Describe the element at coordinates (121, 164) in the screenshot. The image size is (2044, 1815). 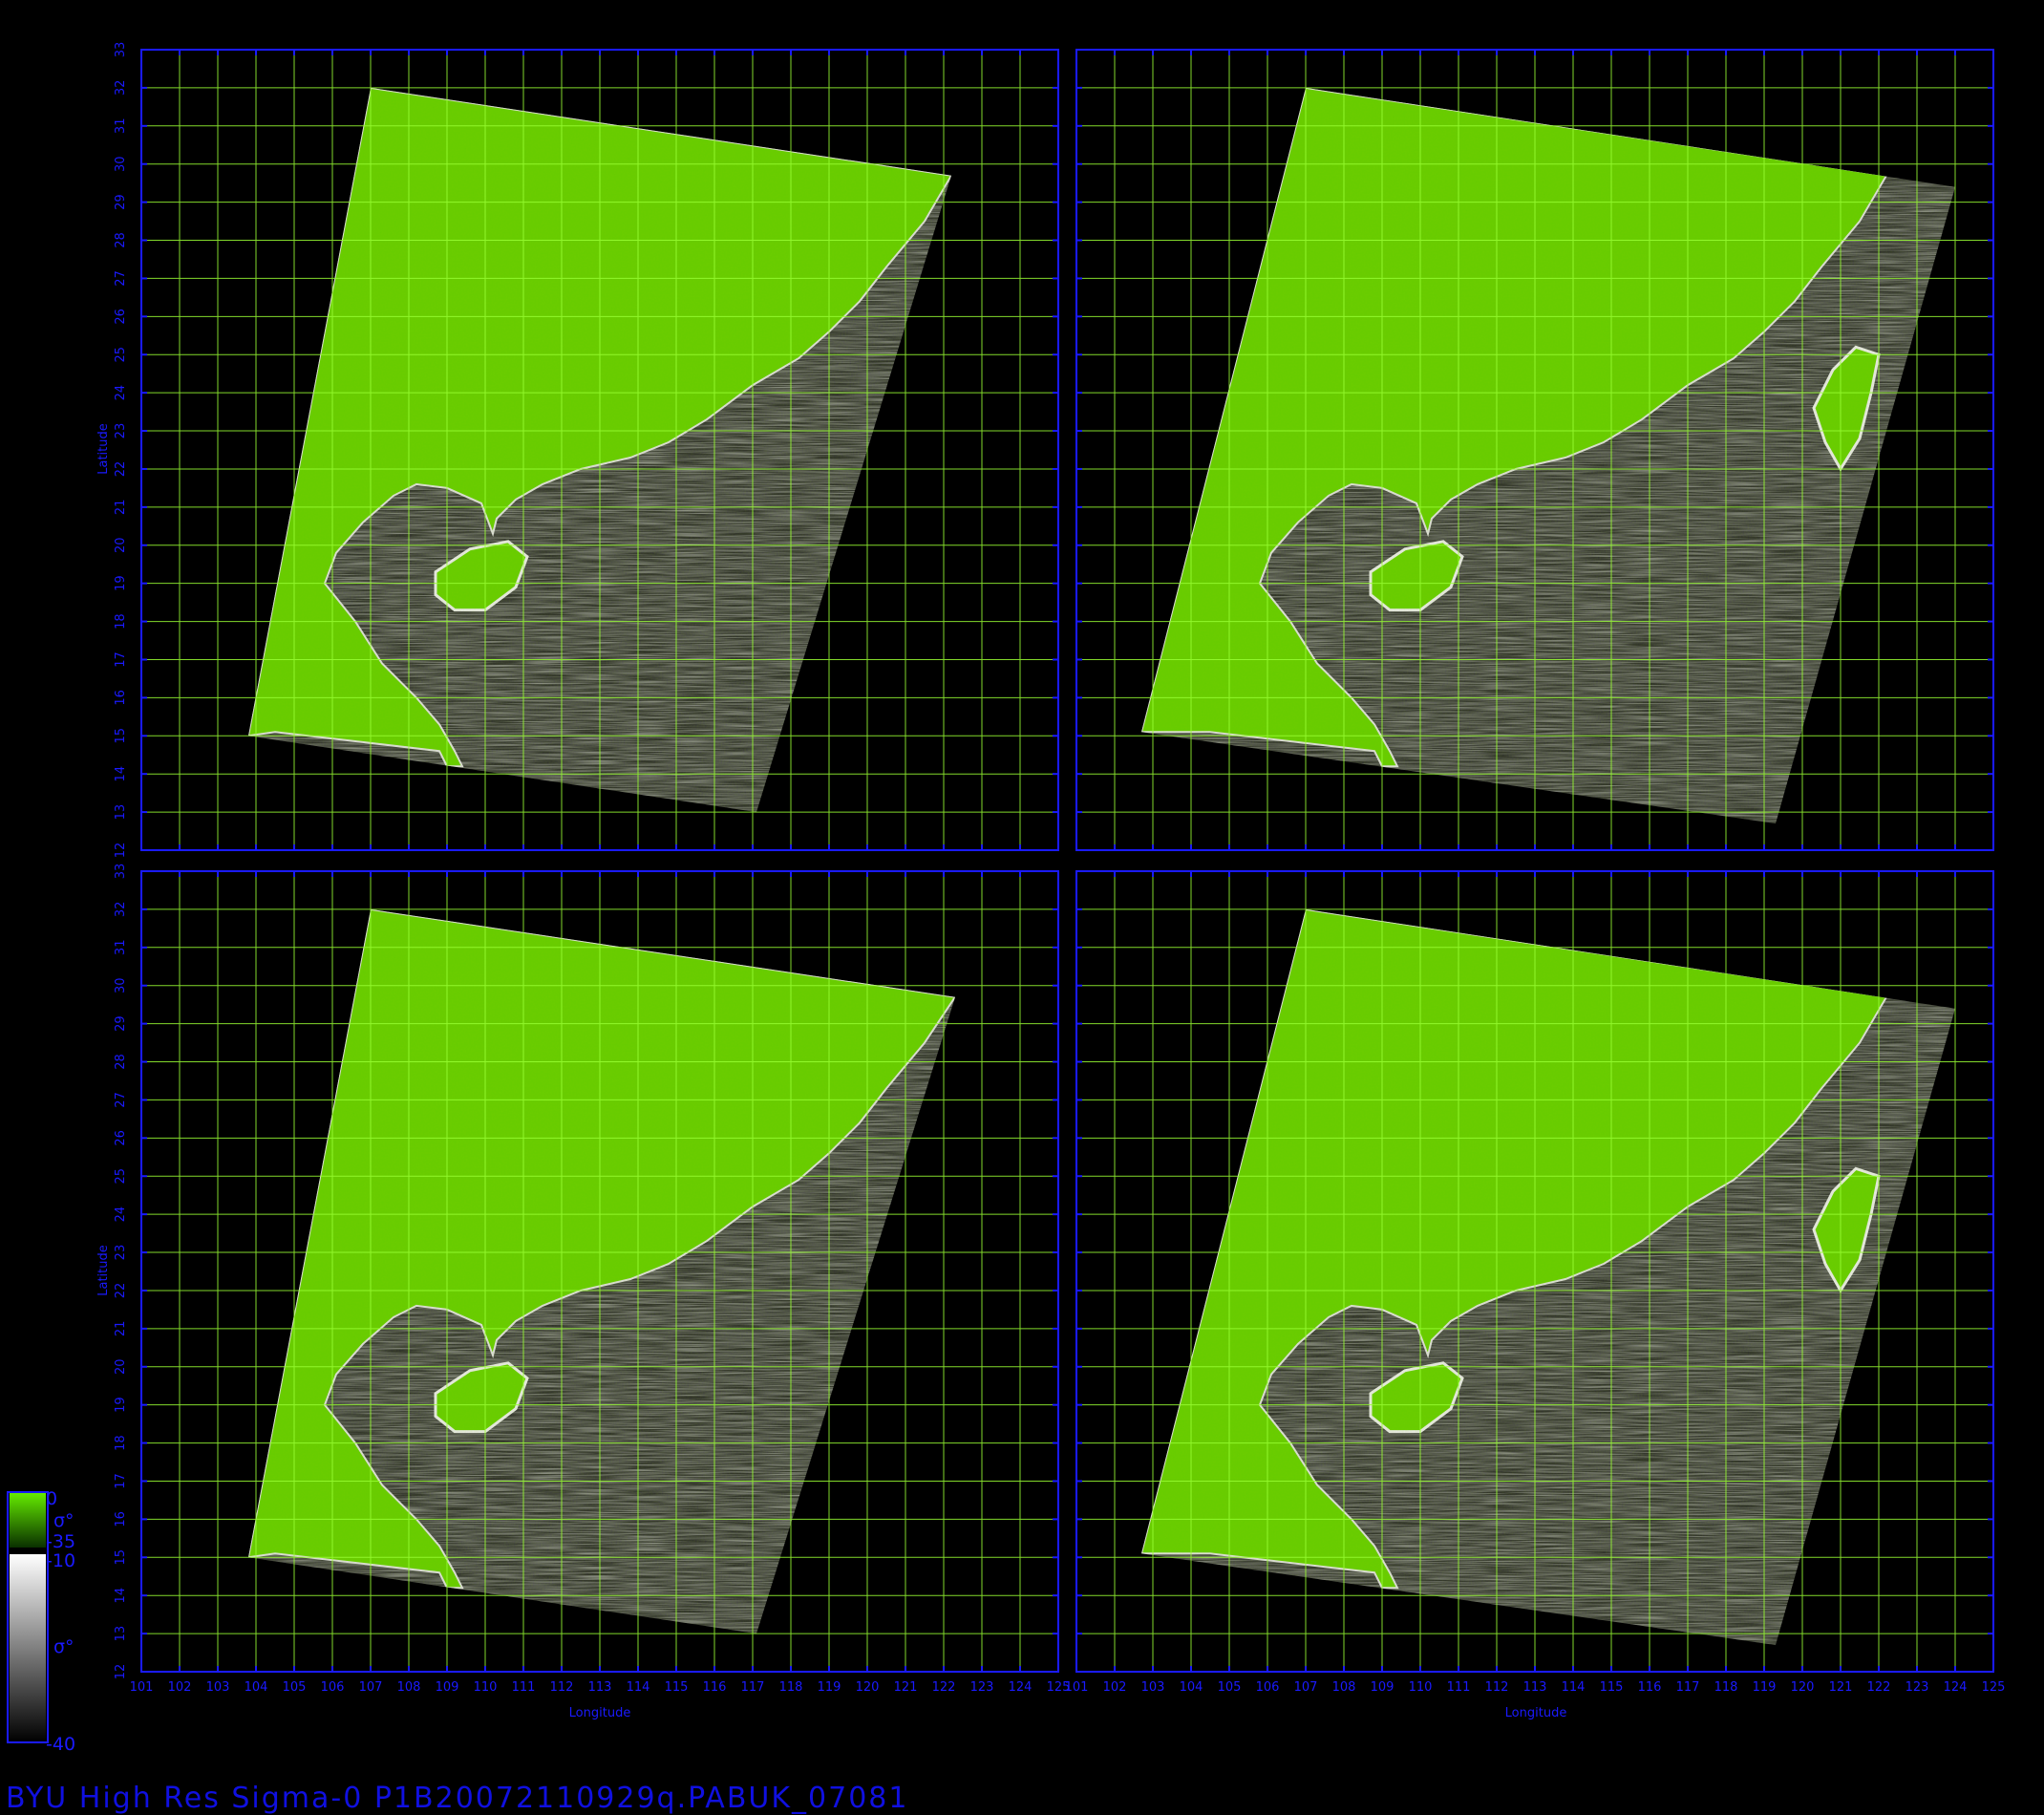
I see `lat-tick-label: 30` at that location.